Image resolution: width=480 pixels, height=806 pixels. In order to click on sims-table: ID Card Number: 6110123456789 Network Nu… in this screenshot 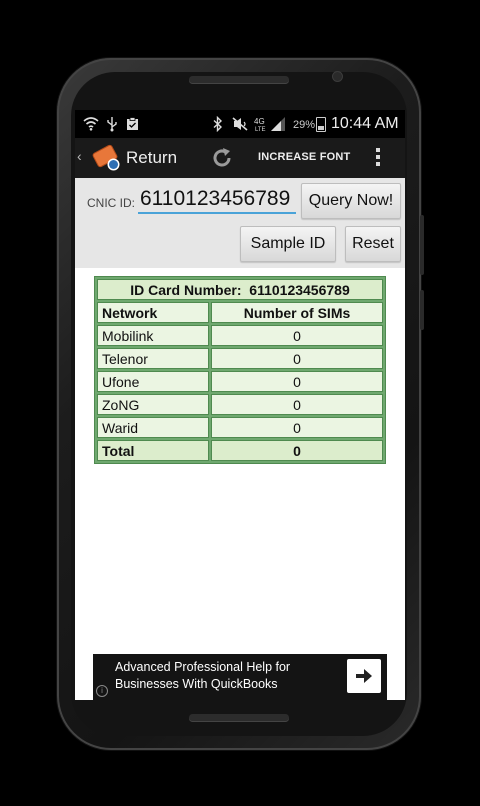, I will do `click(240, 370)`.